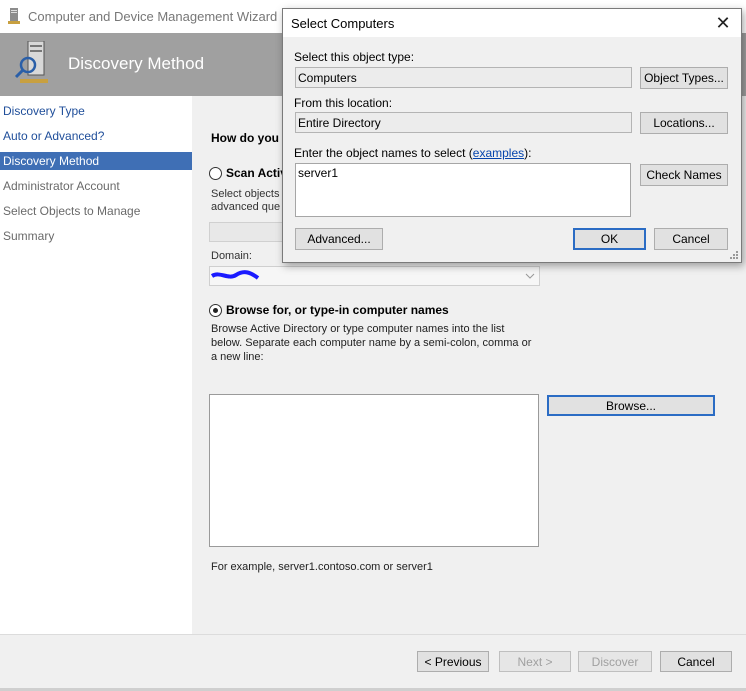 The height and width of the screenshot is (691, 746). I want to click on chevron-down-icon, so click(530, 276).